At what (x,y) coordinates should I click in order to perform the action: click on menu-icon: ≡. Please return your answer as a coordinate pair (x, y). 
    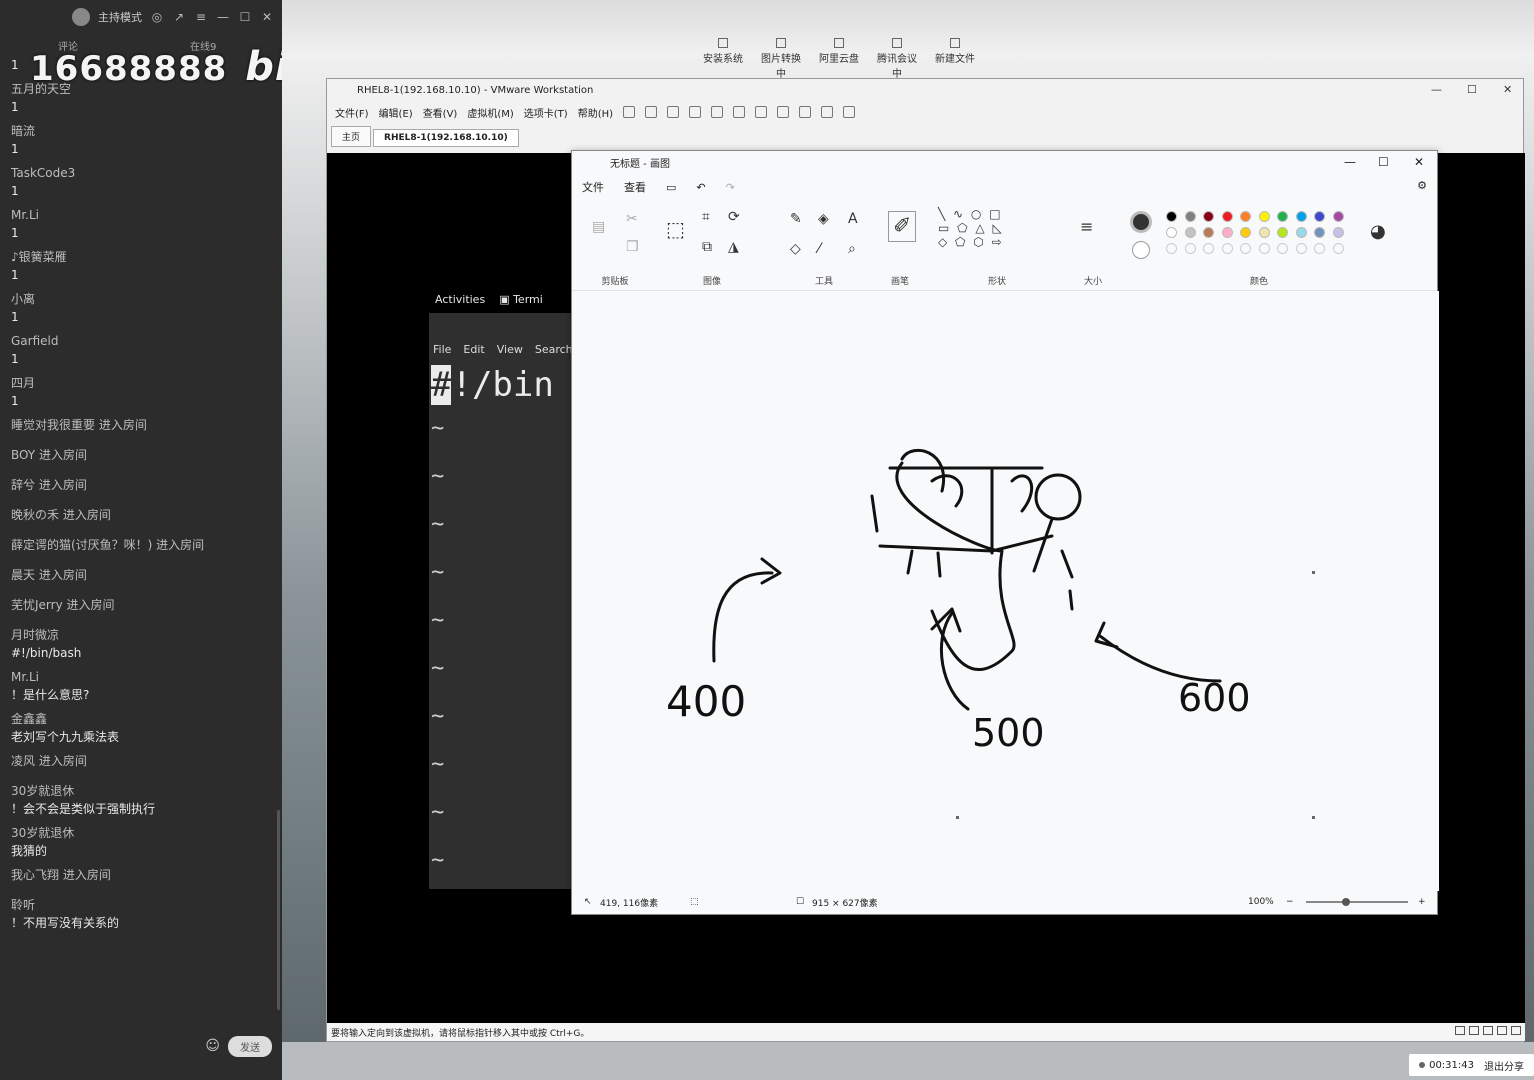
    Looking at the image, I should click on (201, 17).